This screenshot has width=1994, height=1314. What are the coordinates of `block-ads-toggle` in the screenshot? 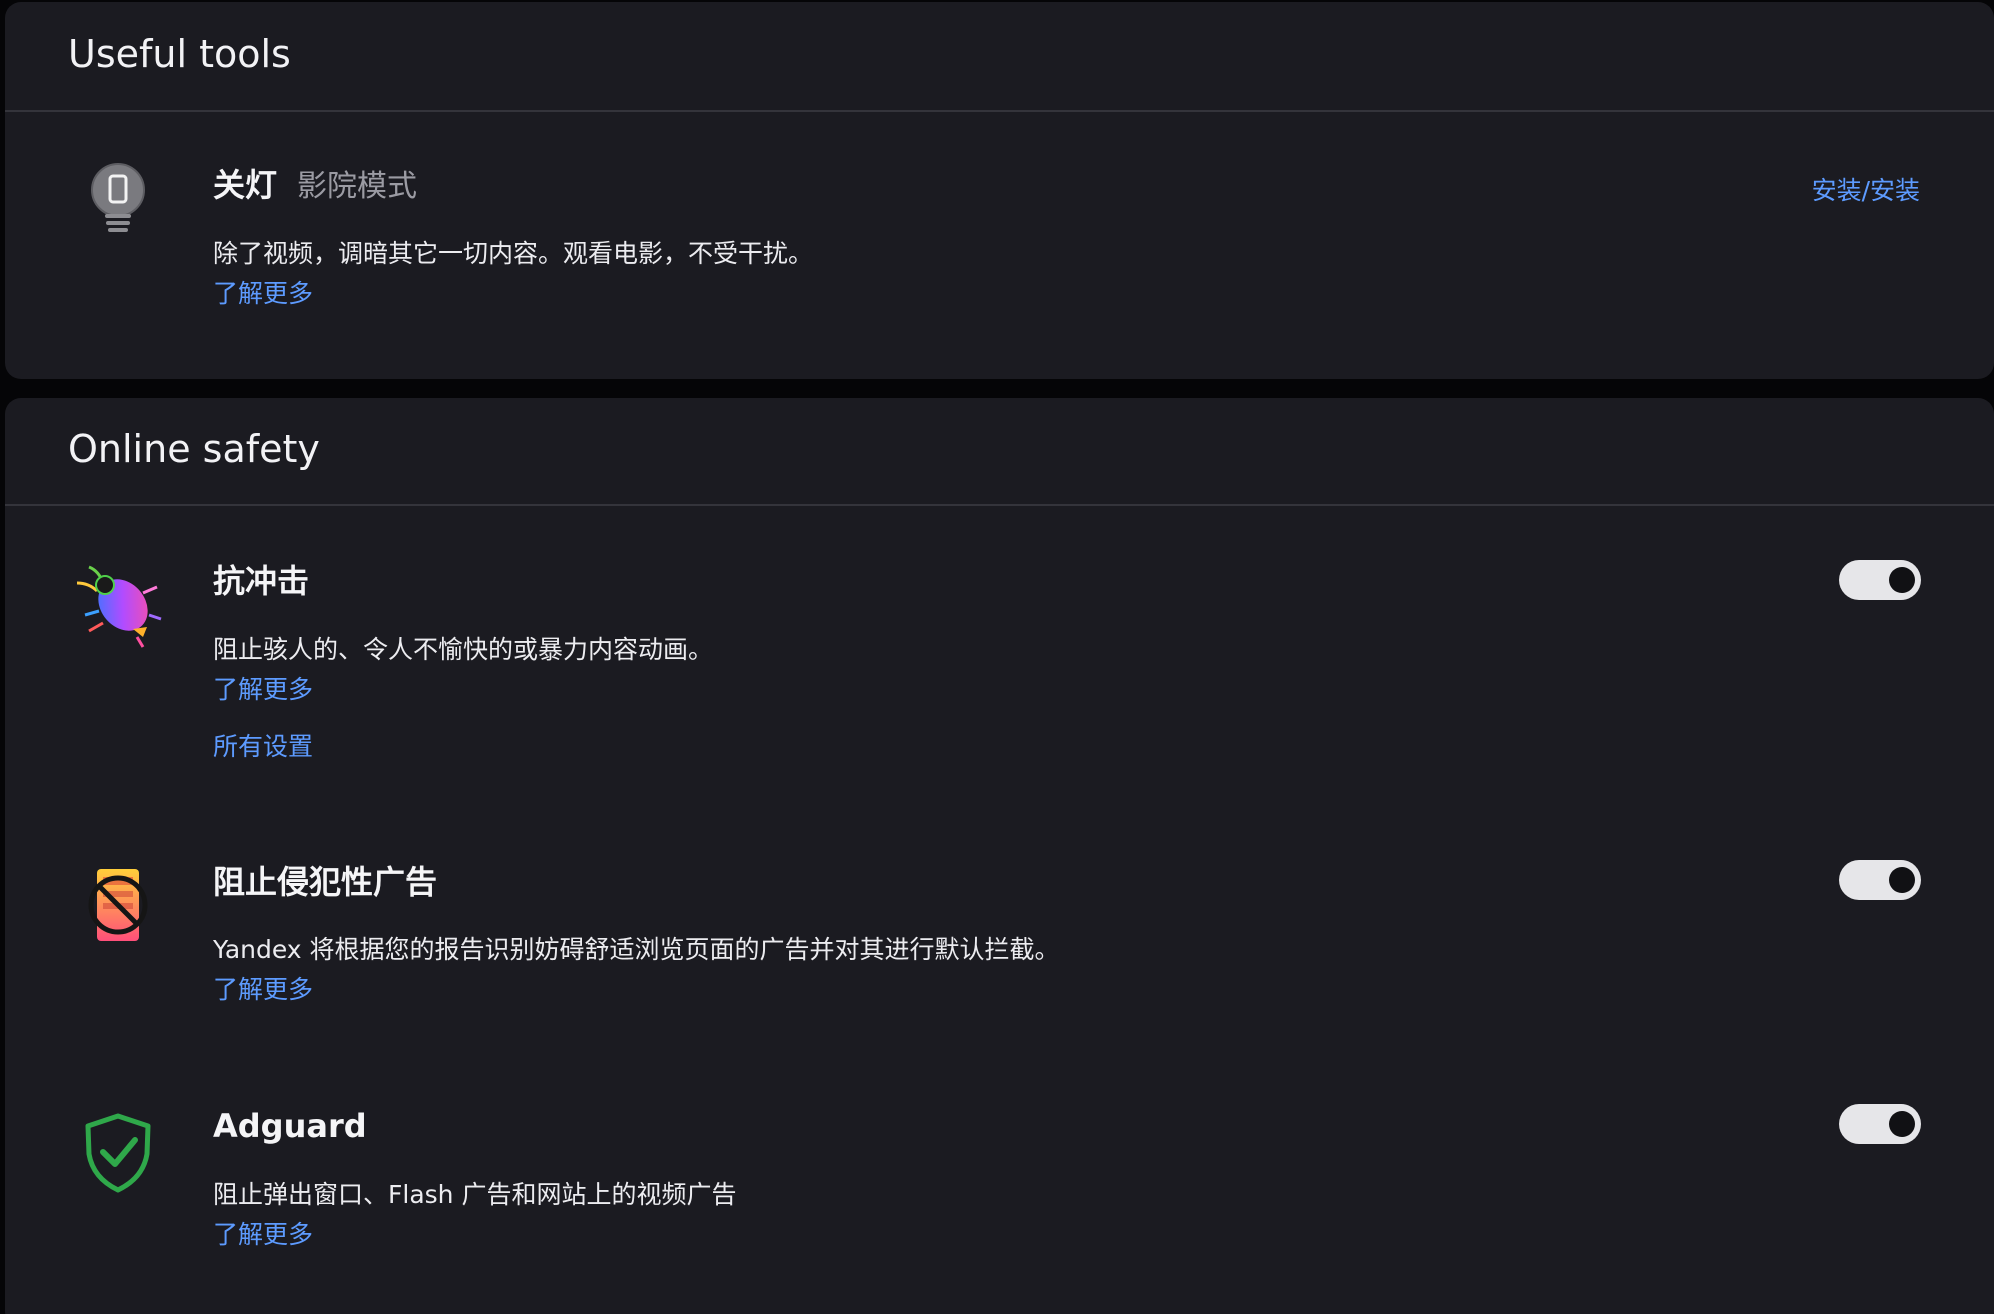 It's located at (1880, 880).